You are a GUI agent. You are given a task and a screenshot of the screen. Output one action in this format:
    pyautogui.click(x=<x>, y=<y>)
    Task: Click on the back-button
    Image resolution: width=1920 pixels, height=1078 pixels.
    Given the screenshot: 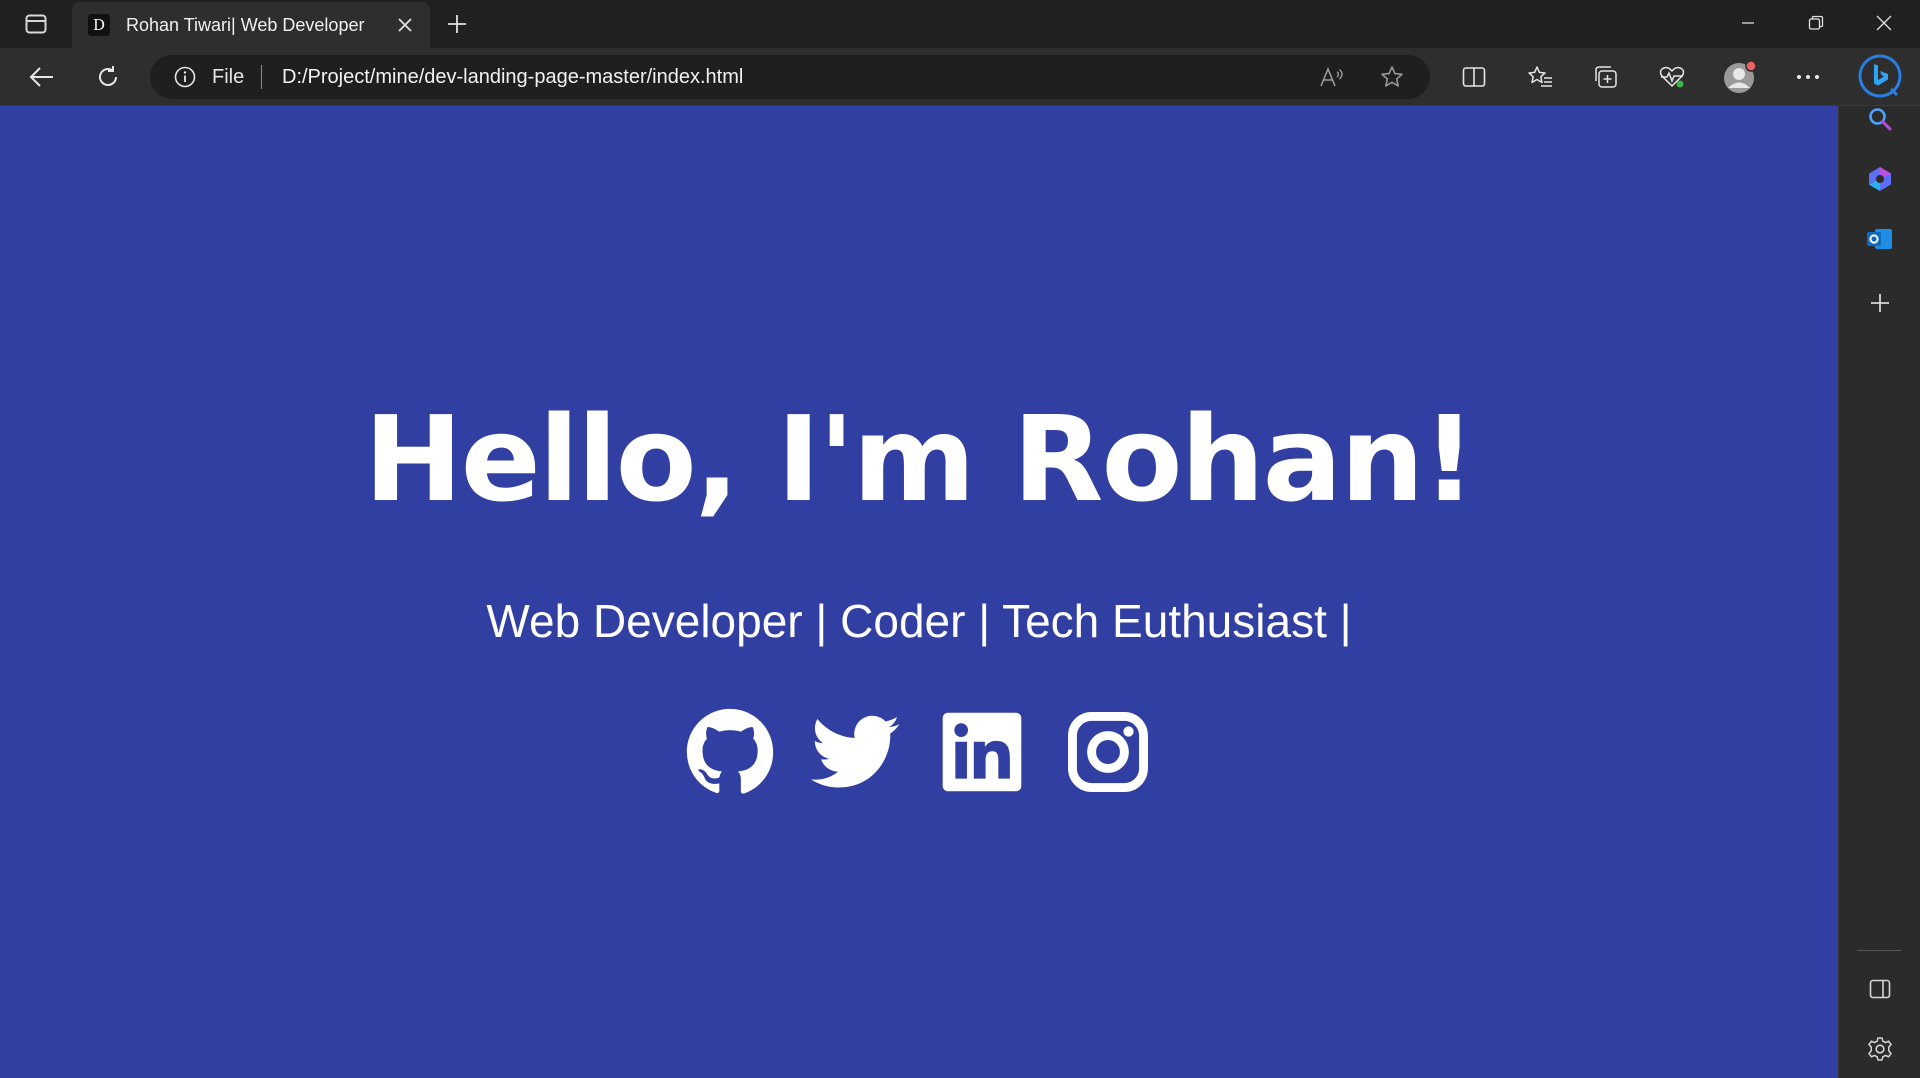 What is the action you would take?
    pyautogui.click(x=42, y=77)
    